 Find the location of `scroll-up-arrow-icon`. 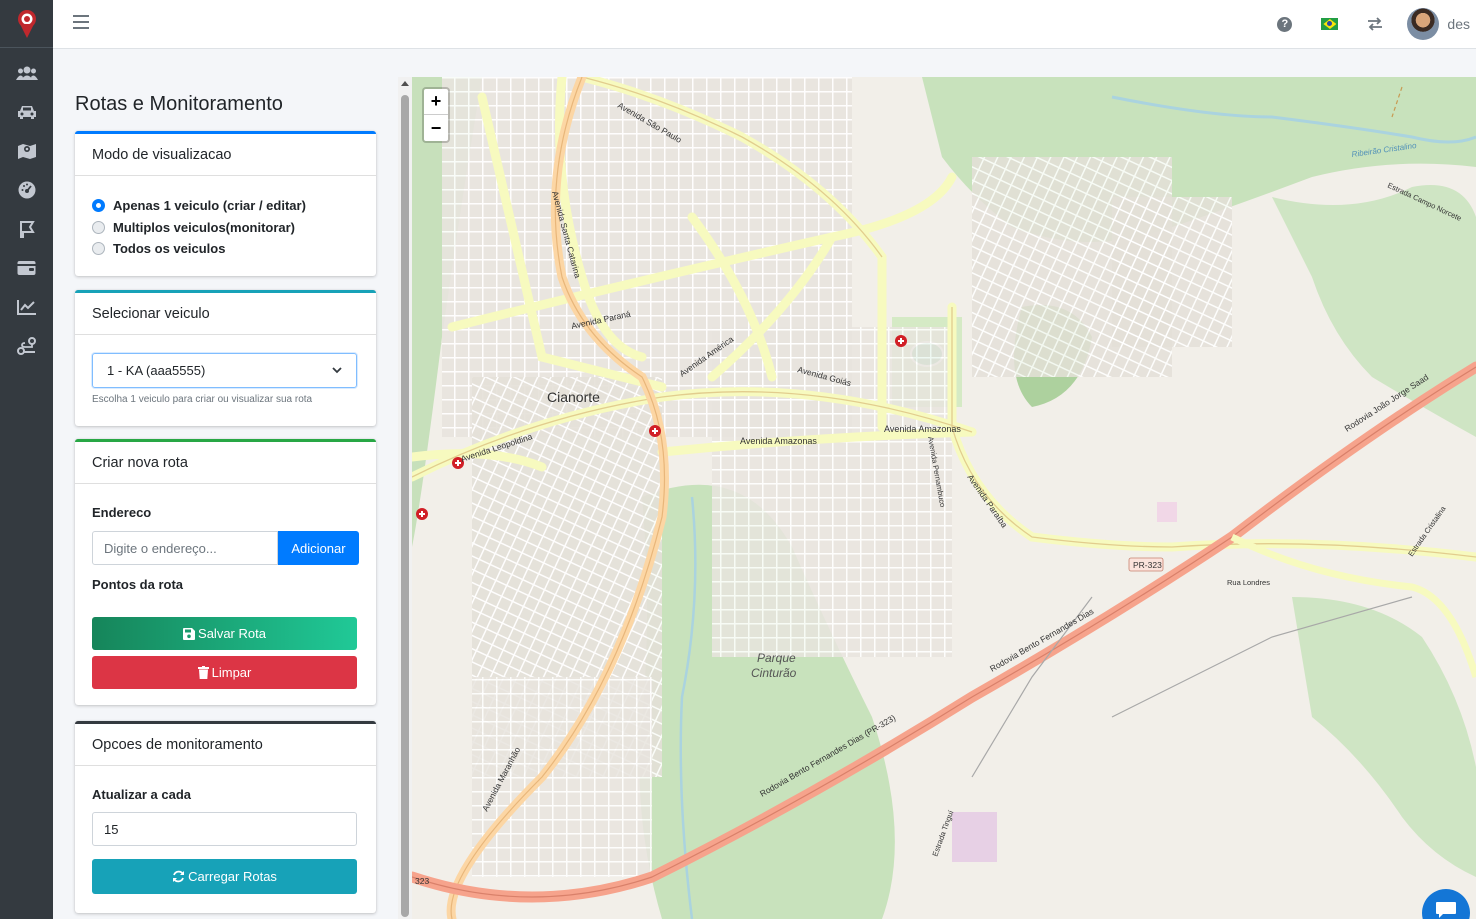

scroll-up-arrow-icon is located at coordinates (405, 83).